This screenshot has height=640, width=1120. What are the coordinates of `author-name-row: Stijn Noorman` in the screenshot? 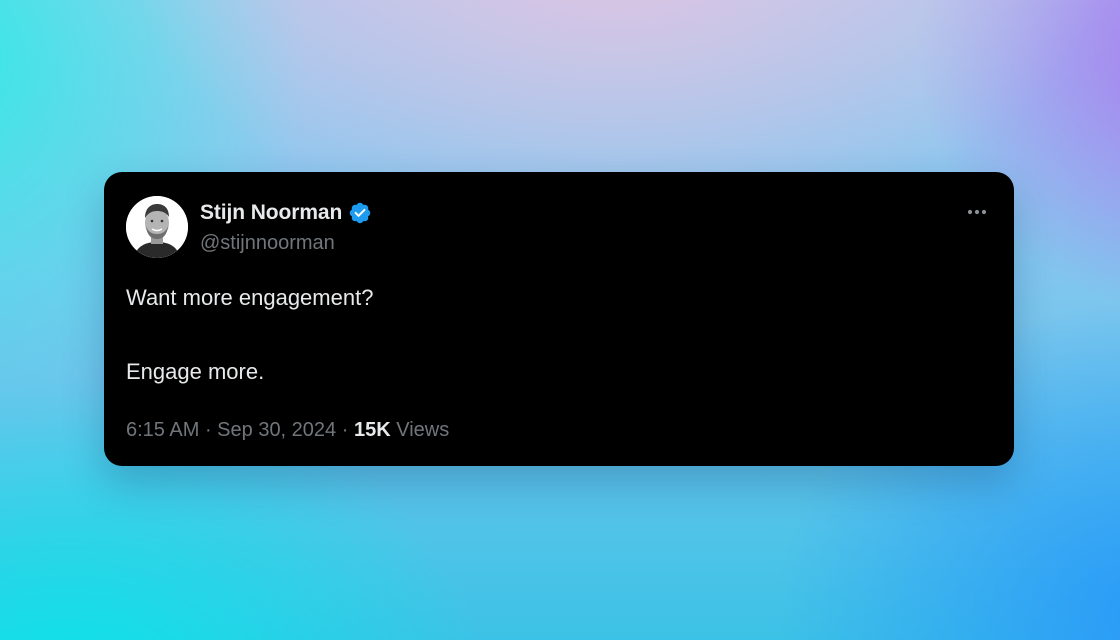 It's located at (286, 213).